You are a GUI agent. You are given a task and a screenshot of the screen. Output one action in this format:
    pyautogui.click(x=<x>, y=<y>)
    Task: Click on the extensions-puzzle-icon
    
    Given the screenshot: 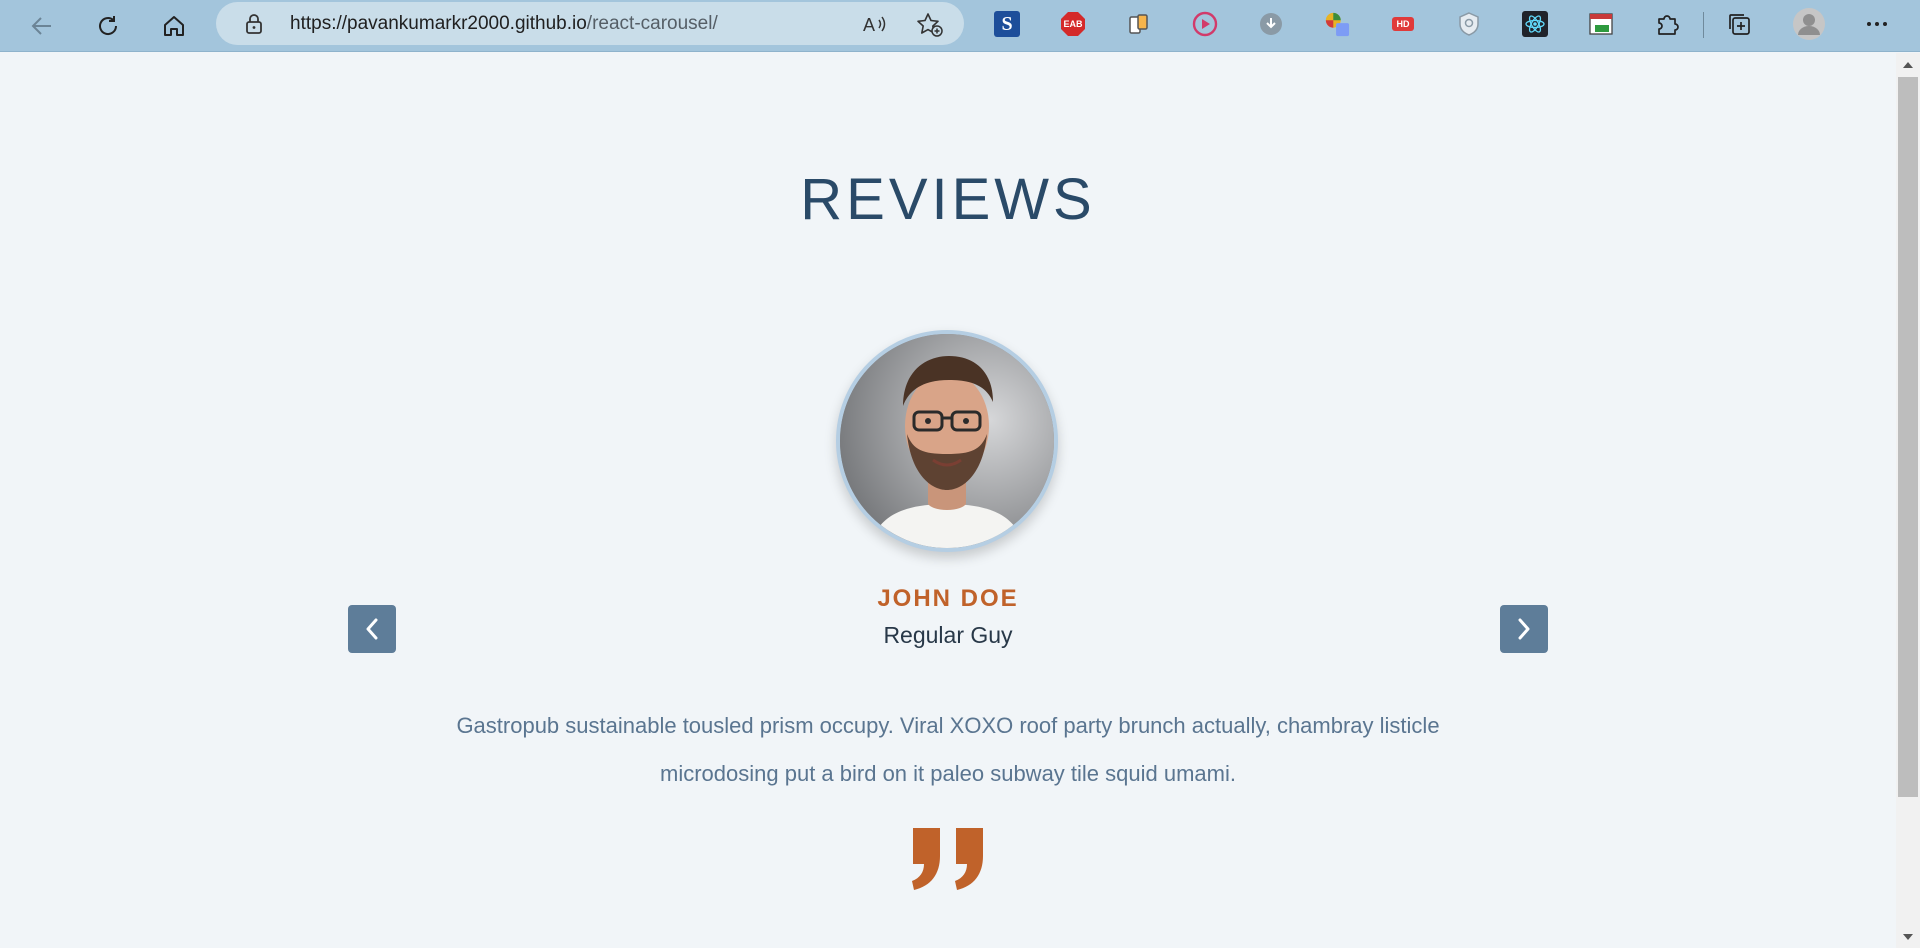 What is the action you would take?
    pyautogui.click(x=1667, y=24)
    